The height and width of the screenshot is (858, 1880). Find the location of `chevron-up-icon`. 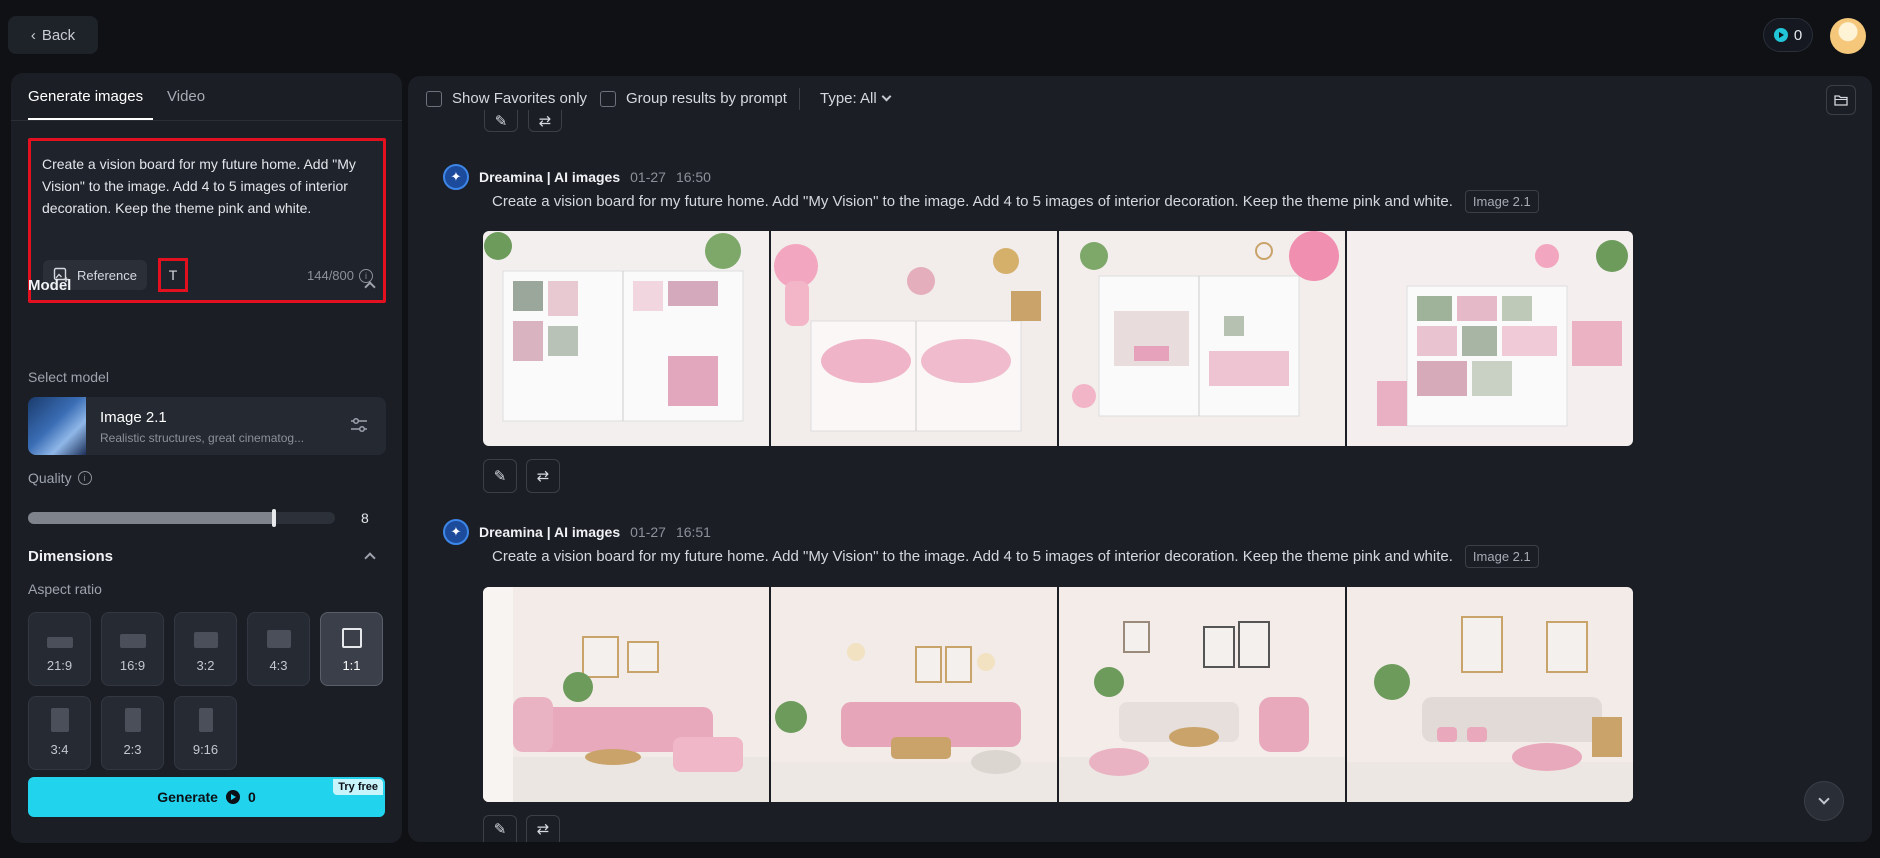

chevron-up-icon is located at coordinates (370, 558).